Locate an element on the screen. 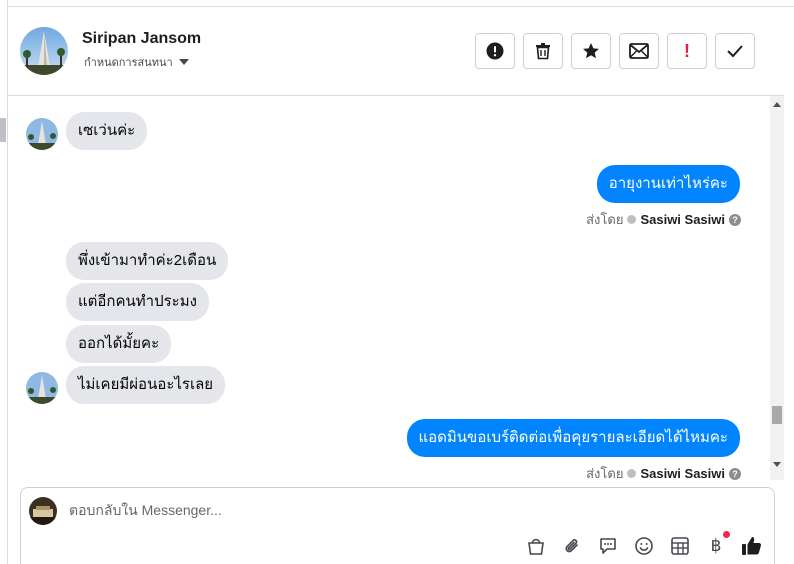 The height and width of the screenshot is (564, 794). message-incoming: พึ่งเข้ามาทำค่ะ2เดือน is located at coordinates (147, 261).